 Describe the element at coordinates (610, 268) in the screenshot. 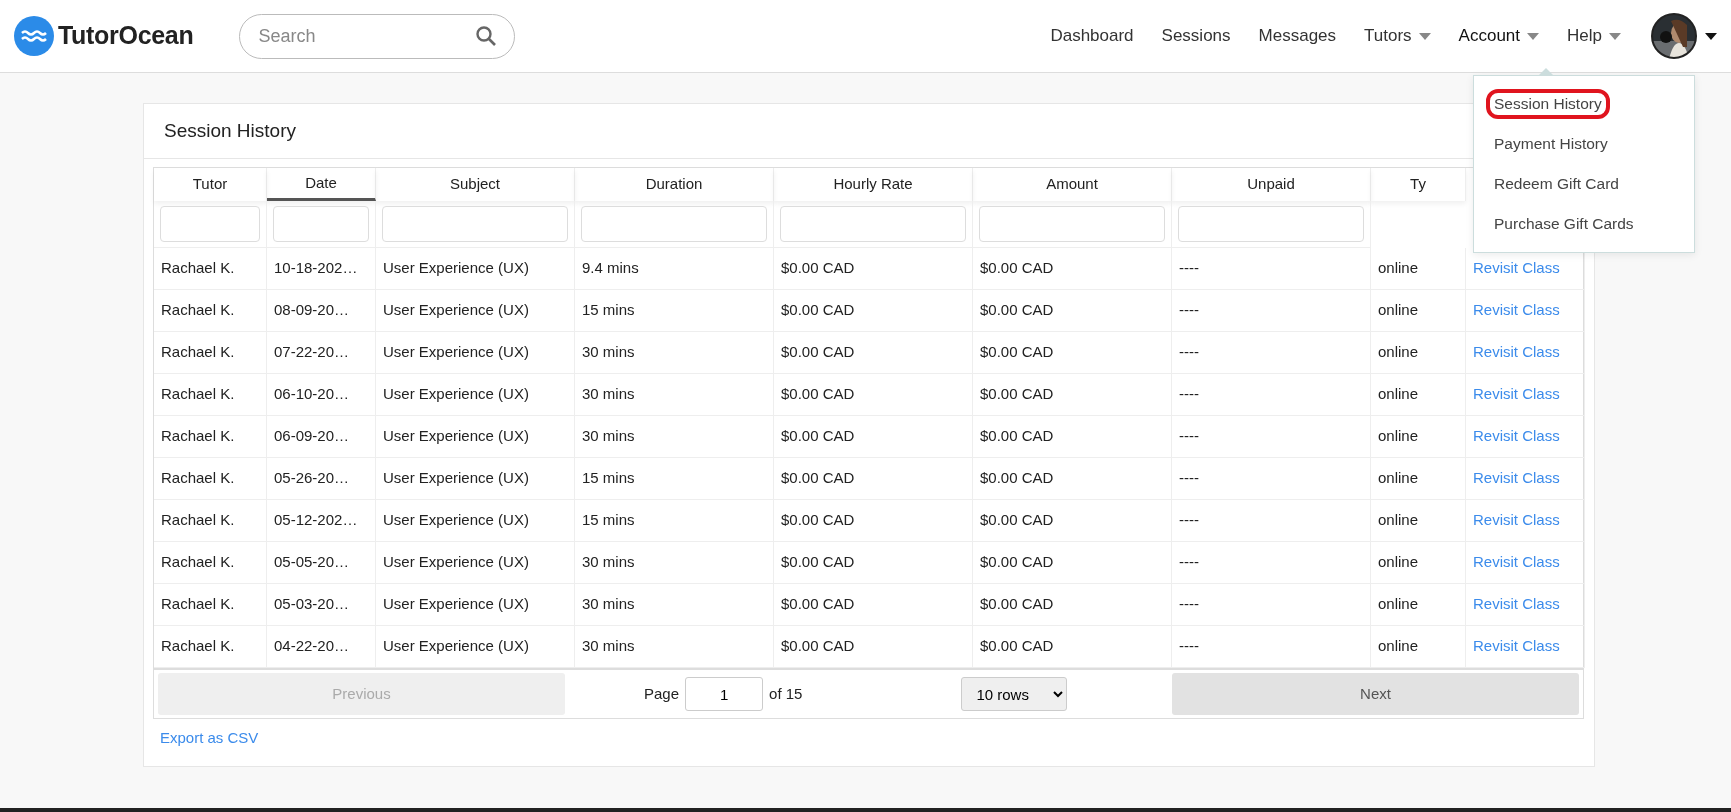

I see `table-cell-text: 9.4 mins` at that location.